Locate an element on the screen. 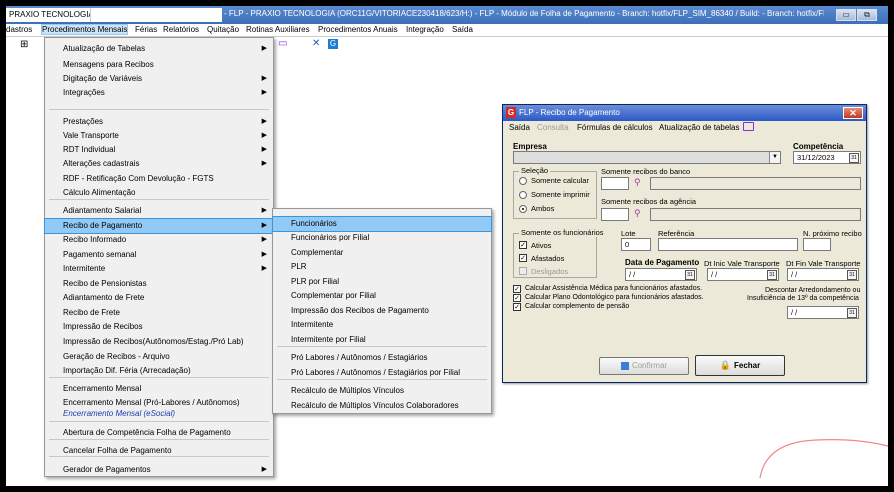 The image size is (894, 492). check-ativos: ✓ is located at coordinates (523, 245).